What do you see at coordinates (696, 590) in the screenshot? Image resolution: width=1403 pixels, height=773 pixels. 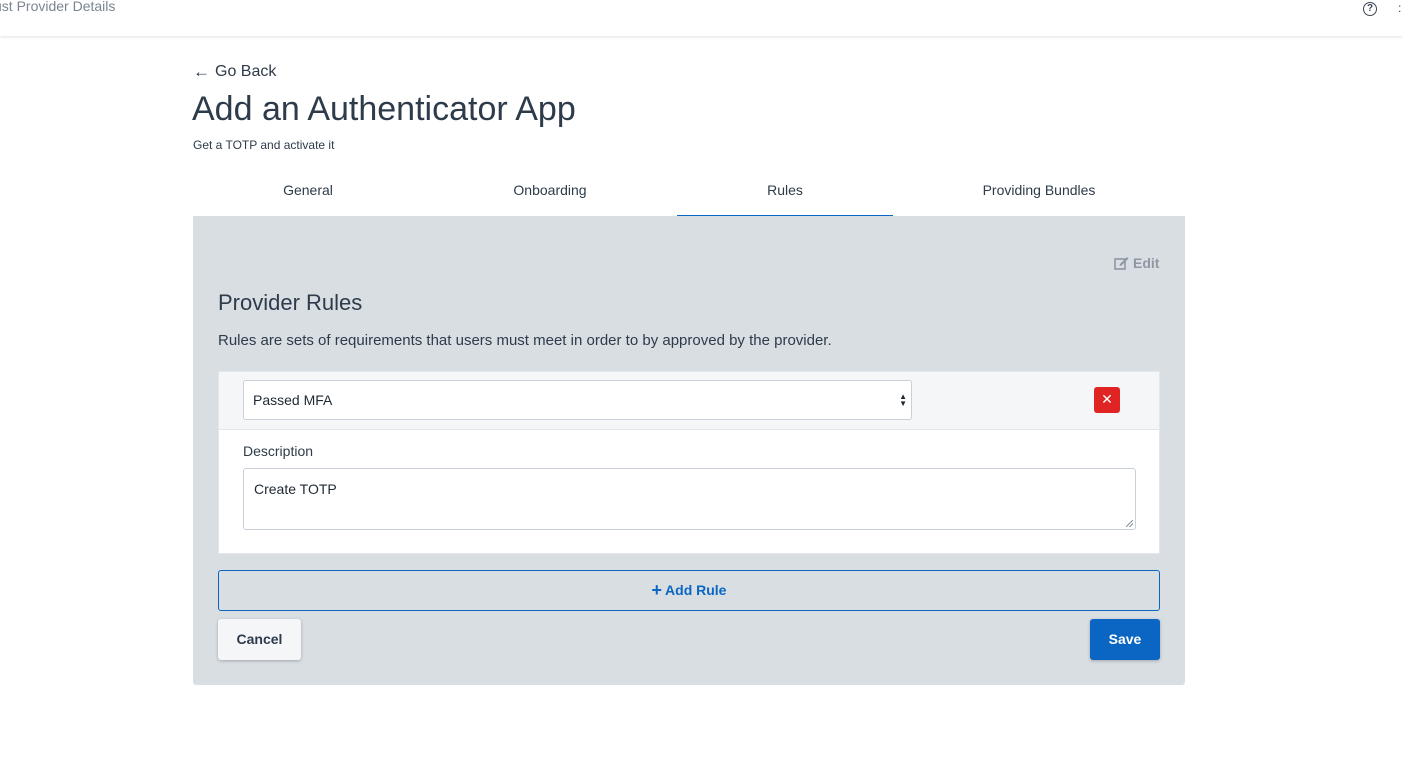 I see `add-rule-label: Add Rule` at bounding box center [696, 590].